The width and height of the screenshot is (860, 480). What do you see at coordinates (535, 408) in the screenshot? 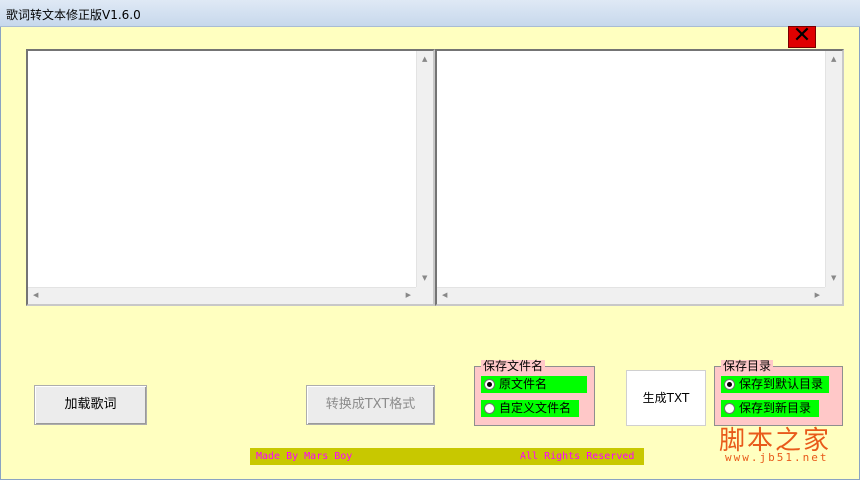
I see `radio-label: 自定义文件名` at bounding box center [535, 408].